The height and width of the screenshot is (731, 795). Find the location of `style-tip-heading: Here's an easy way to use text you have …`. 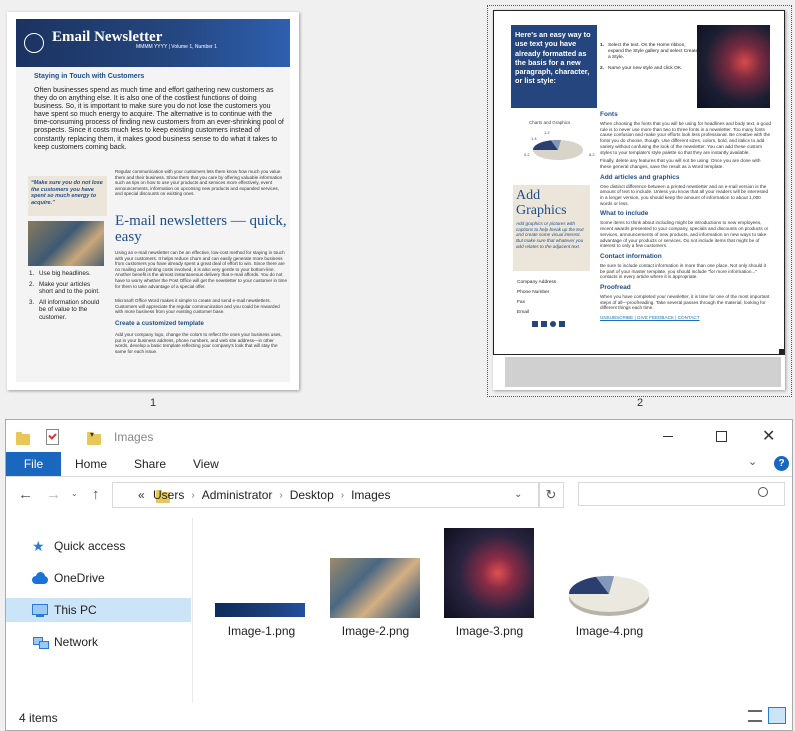

style-tip-heading: Here's an easy way to use text you have … is located at coordinates (553, 58).